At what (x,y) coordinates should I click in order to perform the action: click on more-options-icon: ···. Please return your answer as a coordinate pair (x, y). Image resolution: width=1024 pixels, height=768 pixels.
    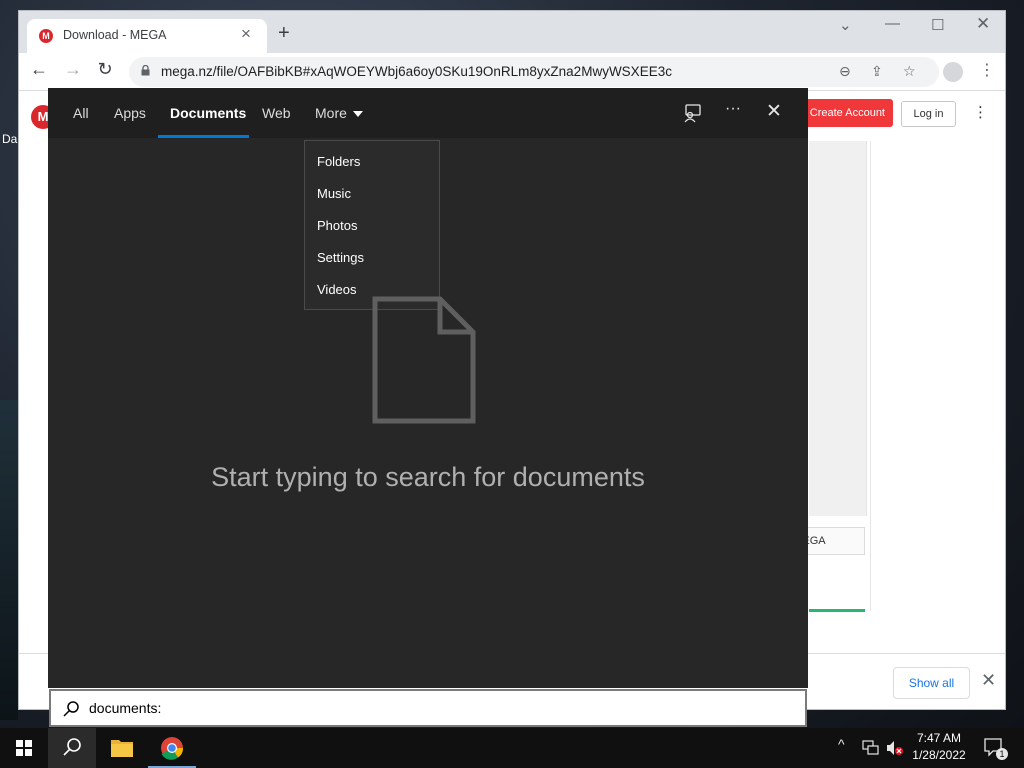
    Looking at the image, I should click on (733, 109).